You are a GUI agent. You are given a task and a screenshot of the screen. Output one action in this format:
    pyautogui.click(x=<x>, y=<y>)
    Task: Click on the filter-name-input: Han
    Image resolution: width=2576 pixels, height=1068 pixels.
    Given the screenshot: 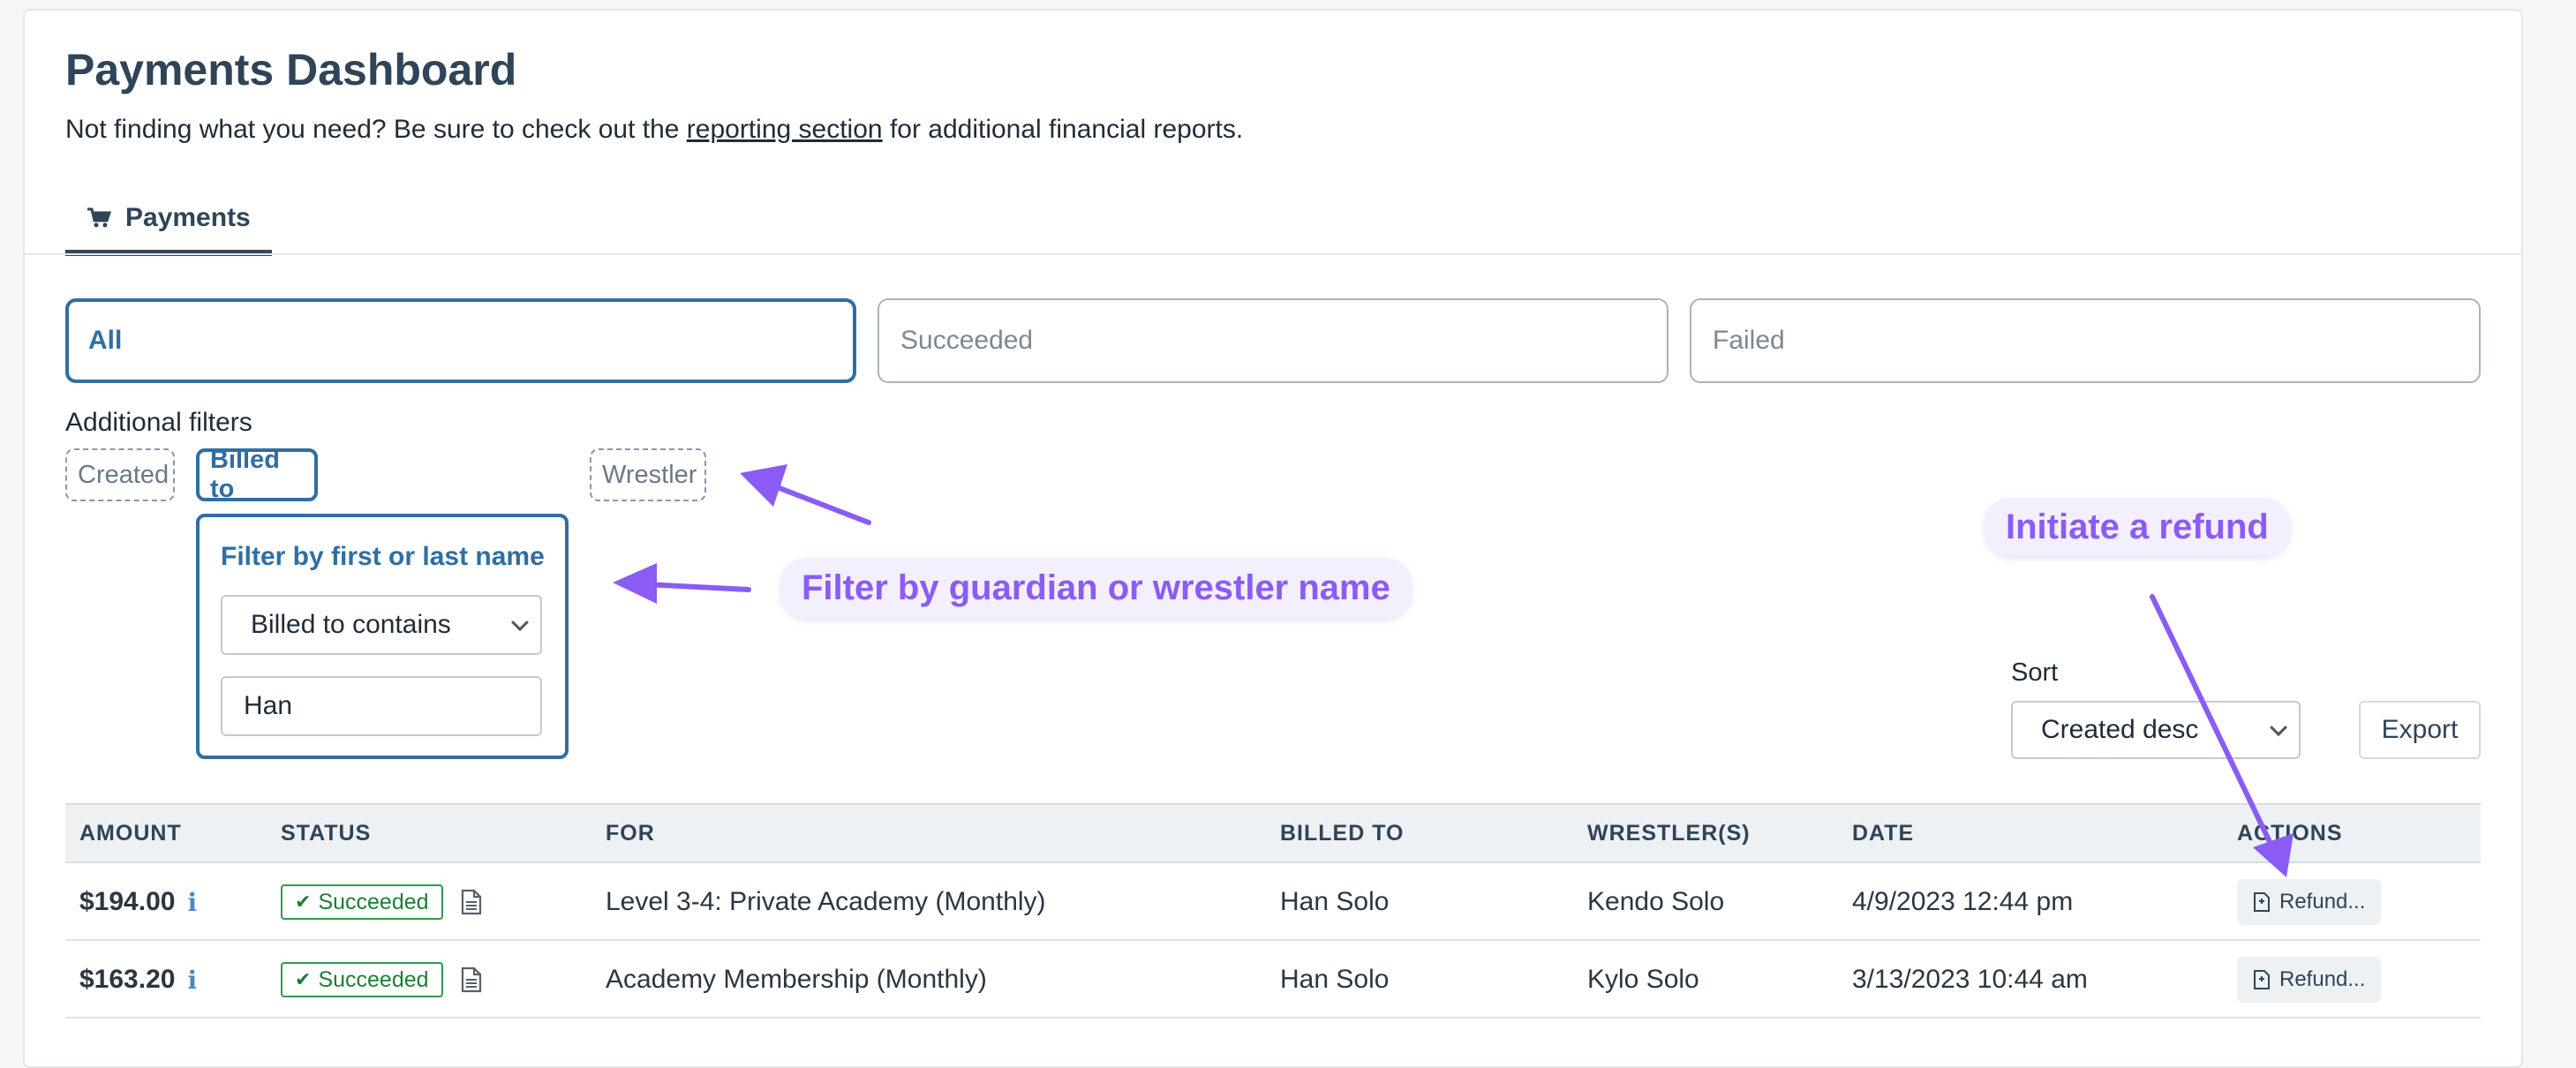 What is the action you would take?
    pyautogui.click(x=382, y=706)
    